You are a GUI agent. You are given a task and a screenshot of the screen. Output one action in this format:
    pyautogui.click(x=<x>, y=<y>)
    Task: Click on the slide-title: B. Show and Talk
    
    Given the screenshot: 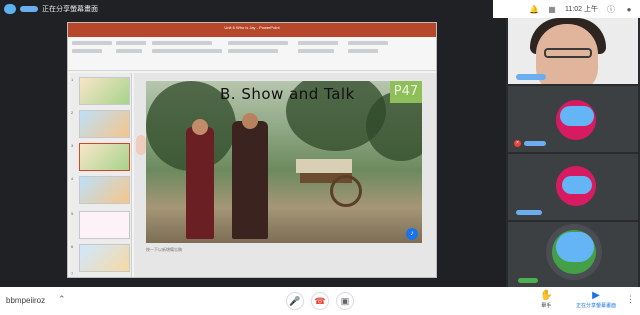 What is the action you would take?
    pyautogui.click(x=287, y=94)
    